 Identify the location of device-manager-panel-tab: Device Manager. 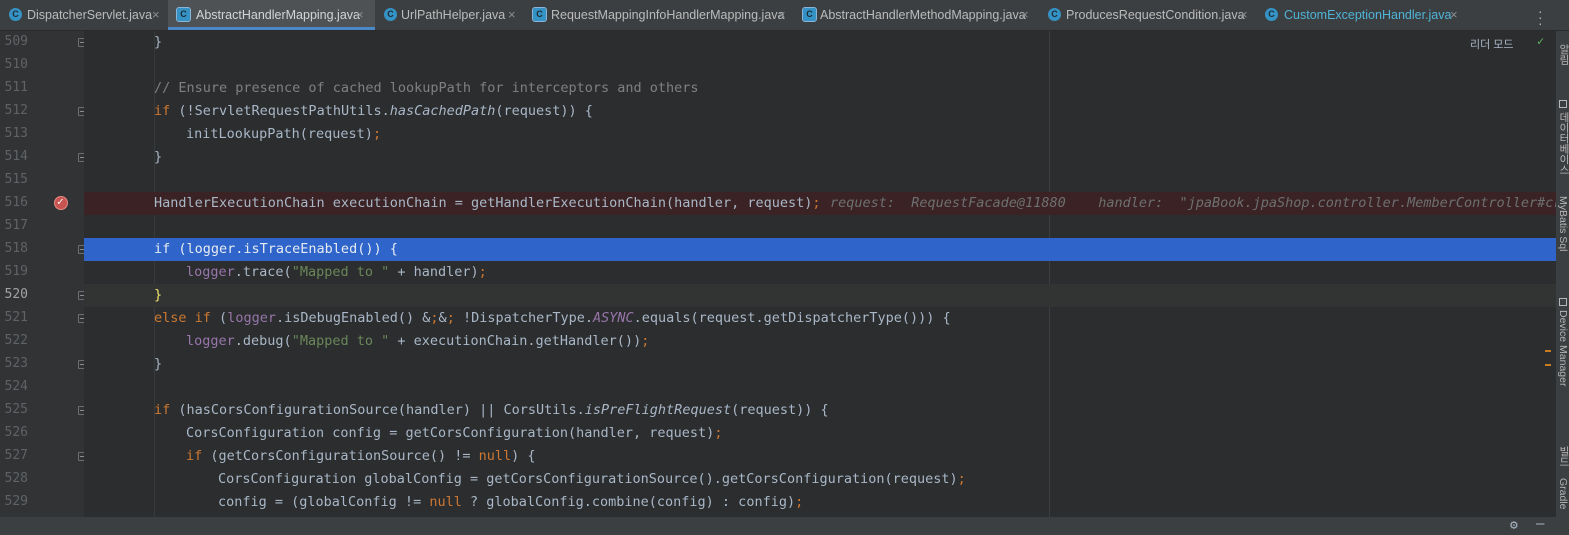
(1563, 348).